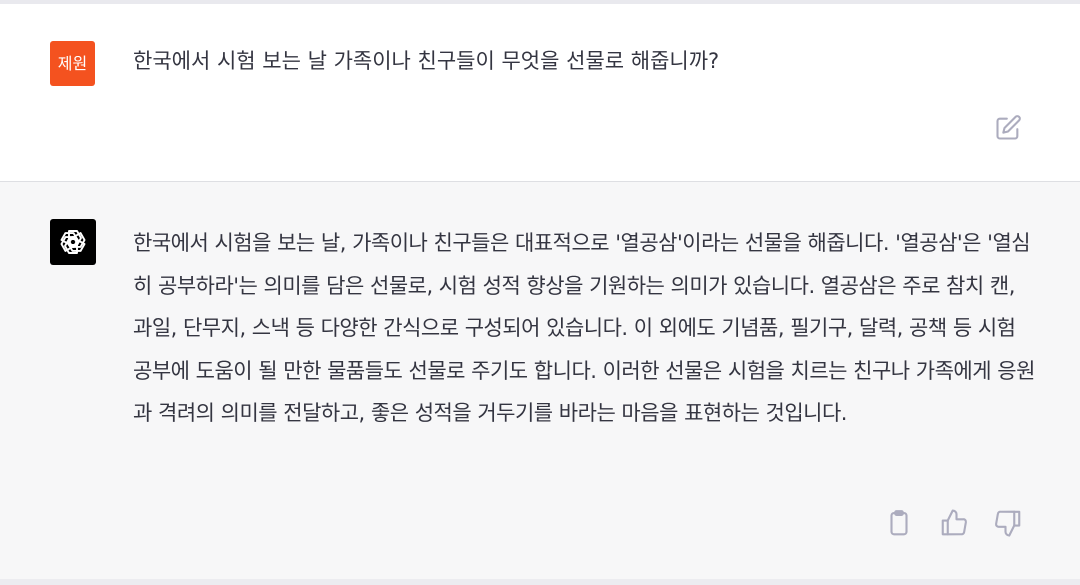 Image resolution: width=1080 pixels, height=585 pixels. What do you see at coordinates (1008, 523) in the screenshot?
I see `thumbs-down-icon` at bounding box center [1008, 523].